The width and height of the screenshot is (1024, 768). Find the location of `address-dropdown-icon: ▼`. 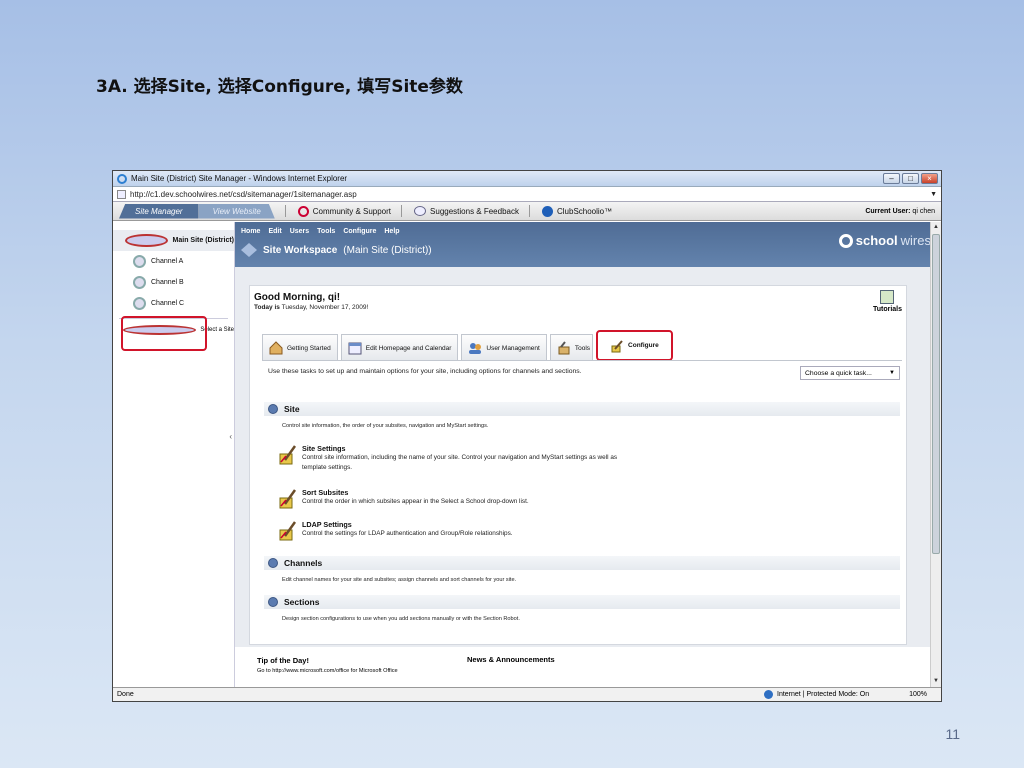

address-dropdown-icon: ▼ is located at coordinates (933, 194).